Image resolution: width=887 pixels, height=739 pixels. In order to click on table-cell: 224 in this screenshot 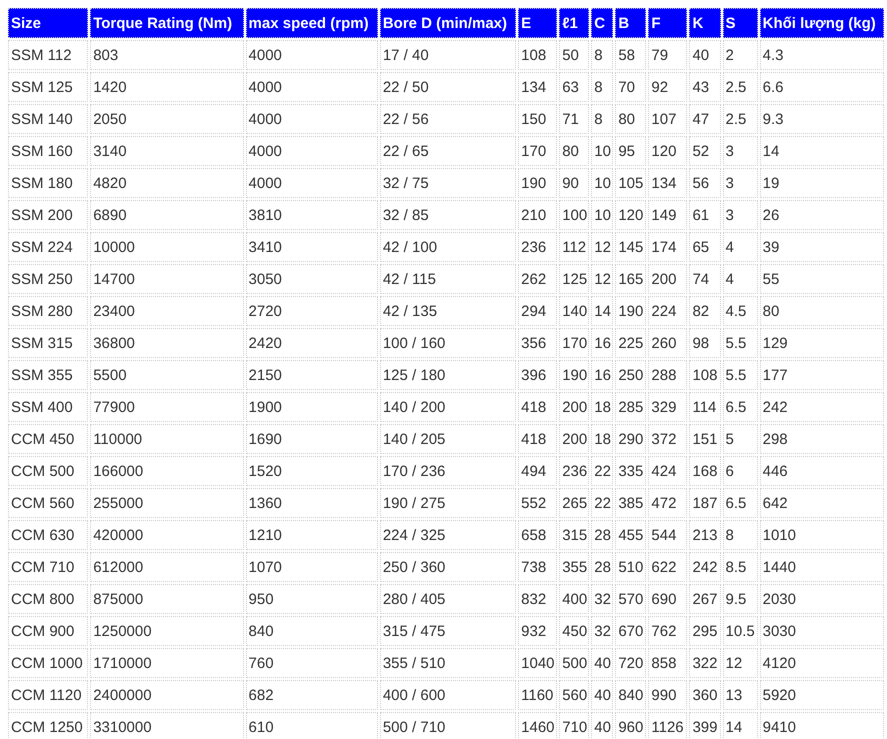, I will do `click(668, 311)`.